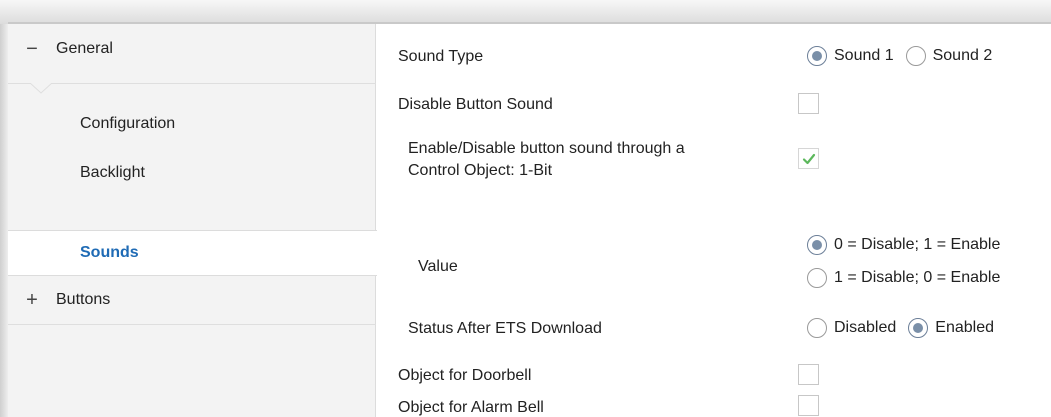  What do you see at coordinates (475, 104) in the screenshot?
I see `disable-button-sound-label: Disable Button Sound` at bounding box center [475, 104].